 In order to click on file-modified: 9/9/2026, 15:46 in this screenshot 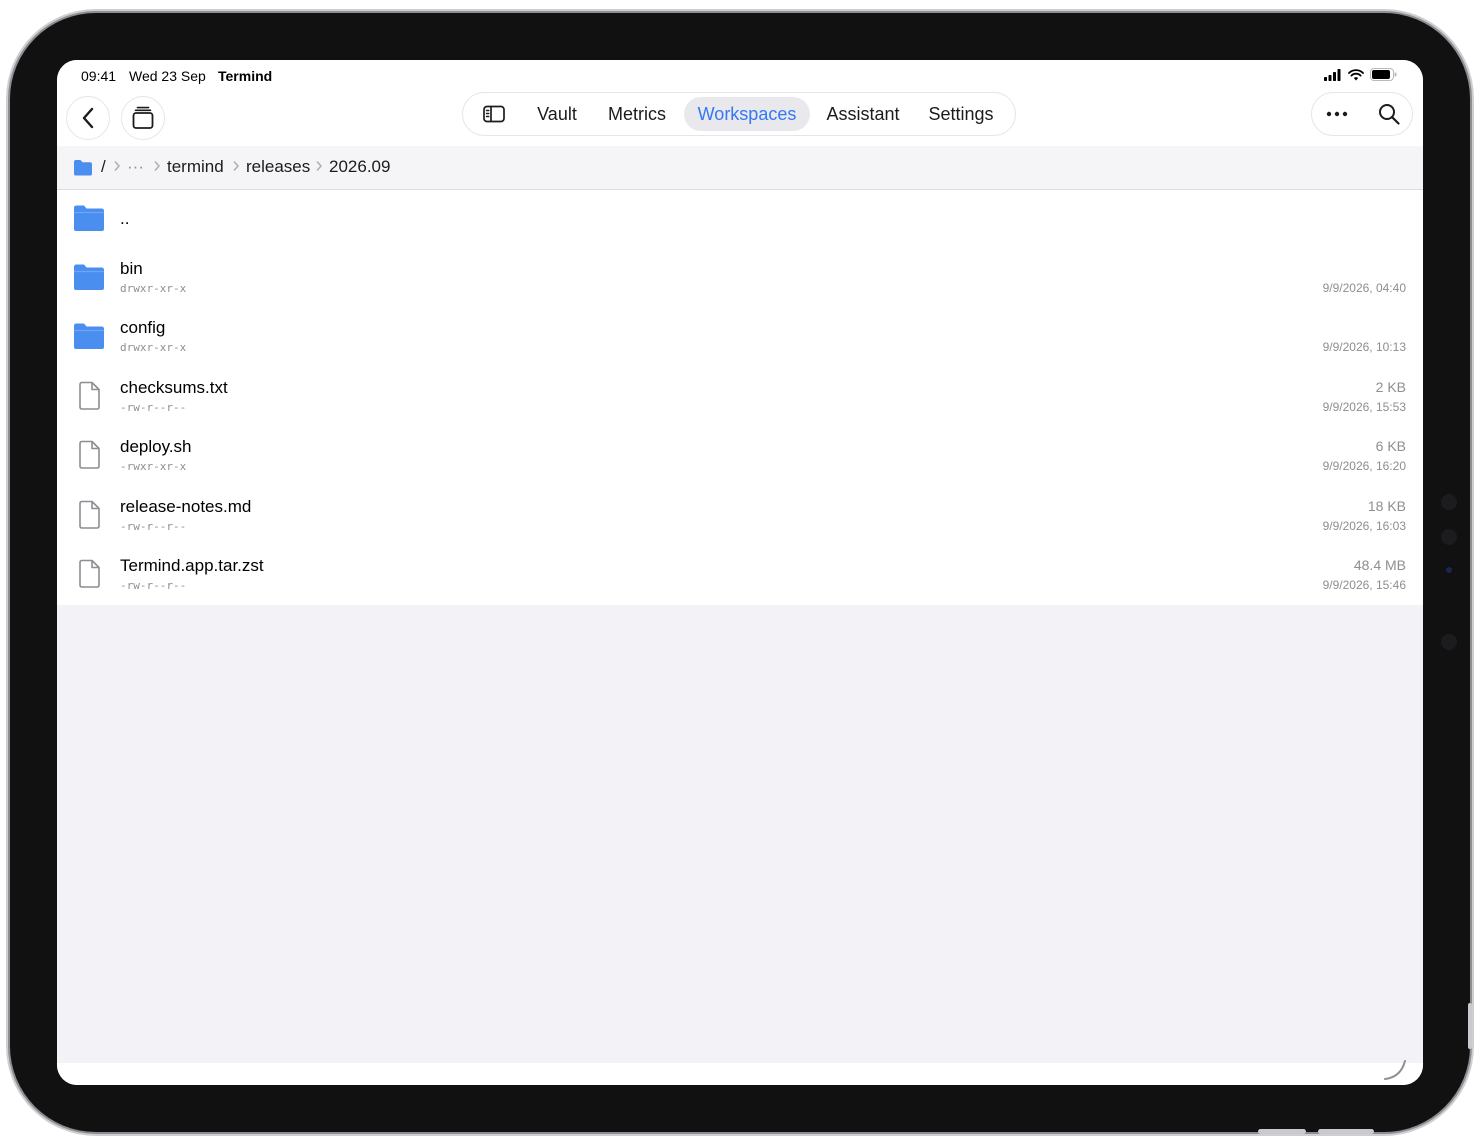, I will do `click(1364, 585)`.